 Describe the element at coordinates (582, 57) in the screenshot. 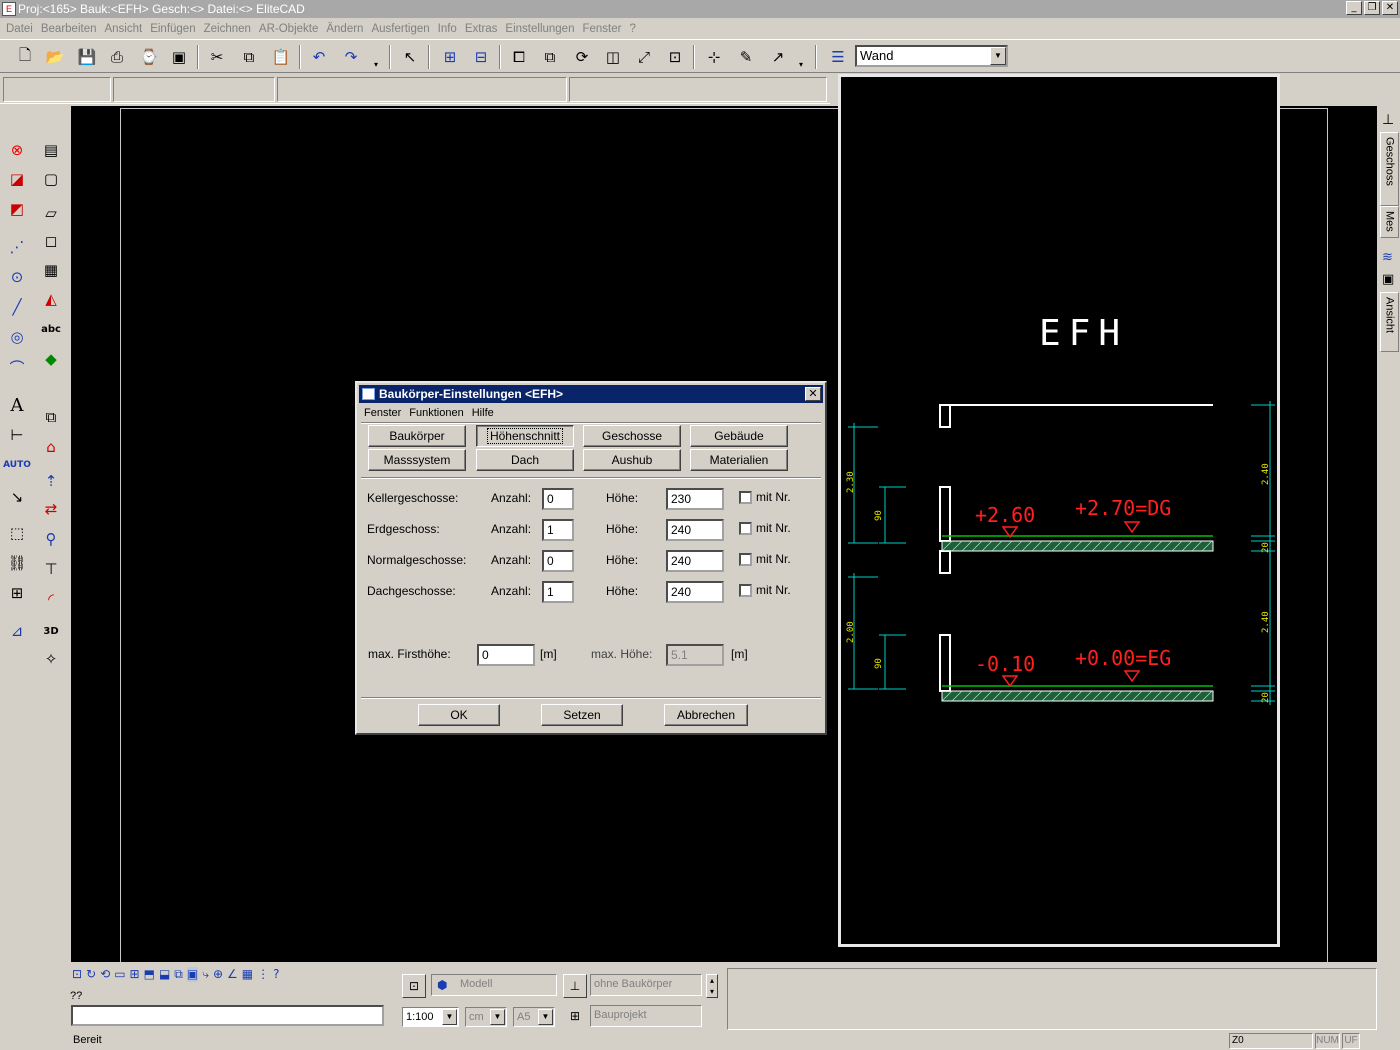

I see `rotate-icon: ⟳` at that location.